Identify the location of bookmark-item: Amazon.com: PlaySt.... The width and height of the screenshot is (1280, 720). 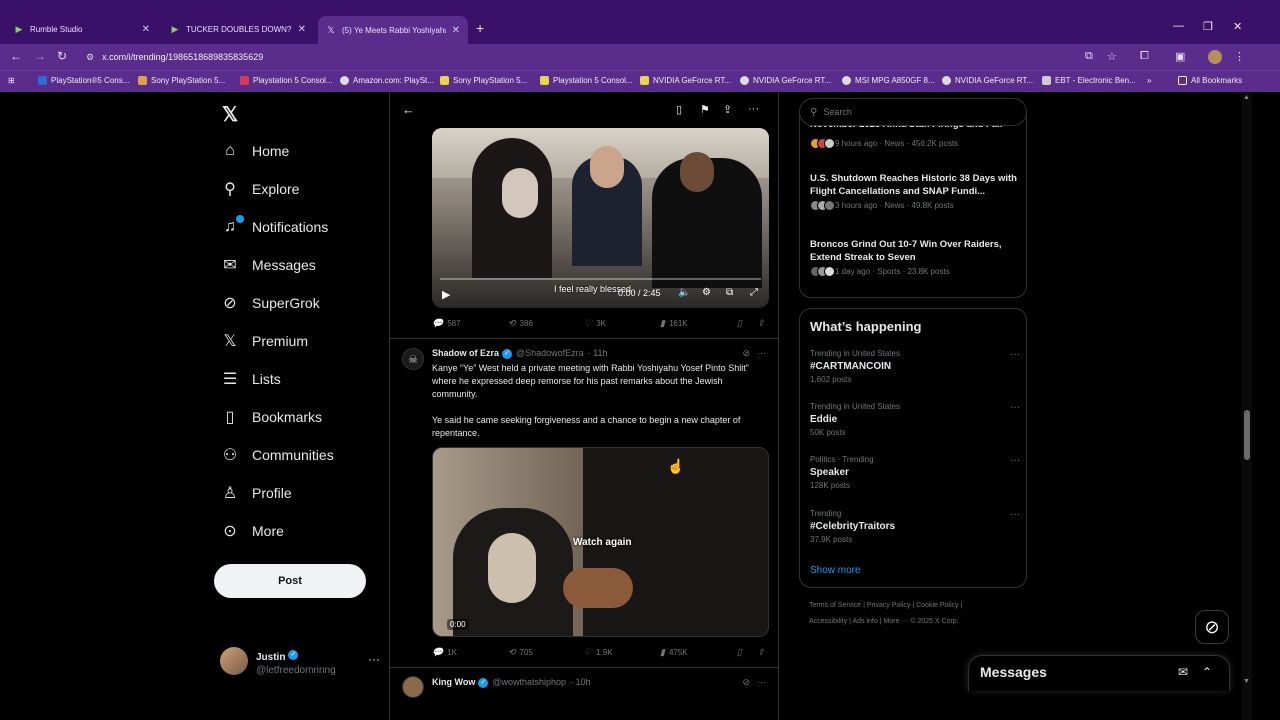
(387, 80).